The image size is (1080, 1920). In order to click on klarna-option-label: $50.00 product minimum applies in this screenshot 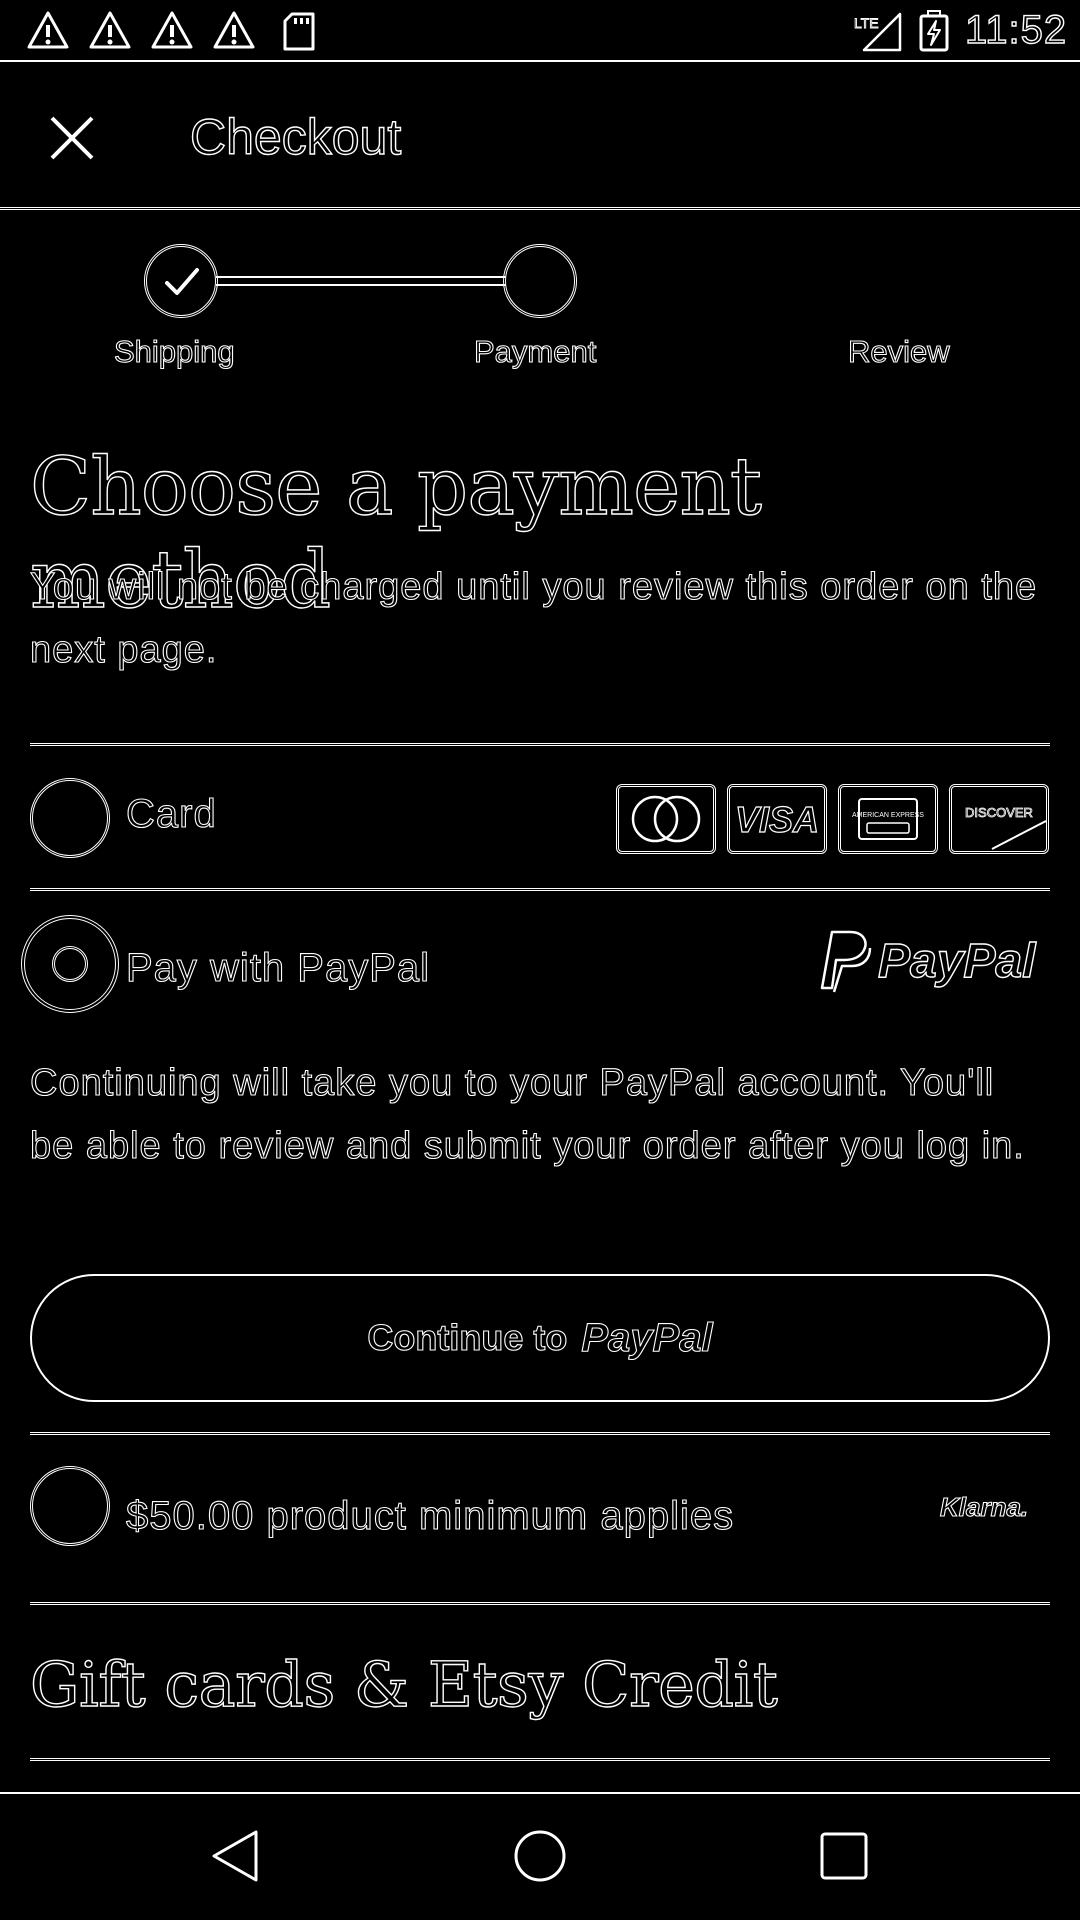, I will do `click(429, 1516)`.